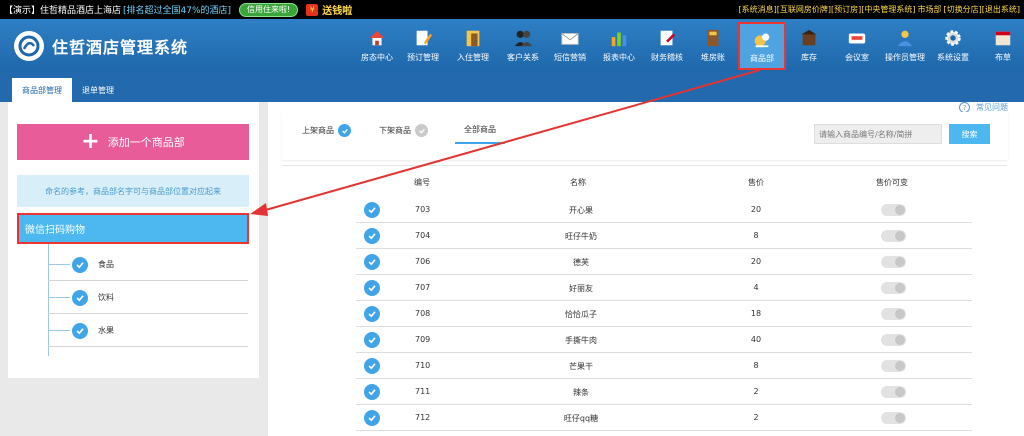 Image resolution: width=1024 pixels, height=436 pixels. I want to click on cell-id: 707, so click(423, 287).